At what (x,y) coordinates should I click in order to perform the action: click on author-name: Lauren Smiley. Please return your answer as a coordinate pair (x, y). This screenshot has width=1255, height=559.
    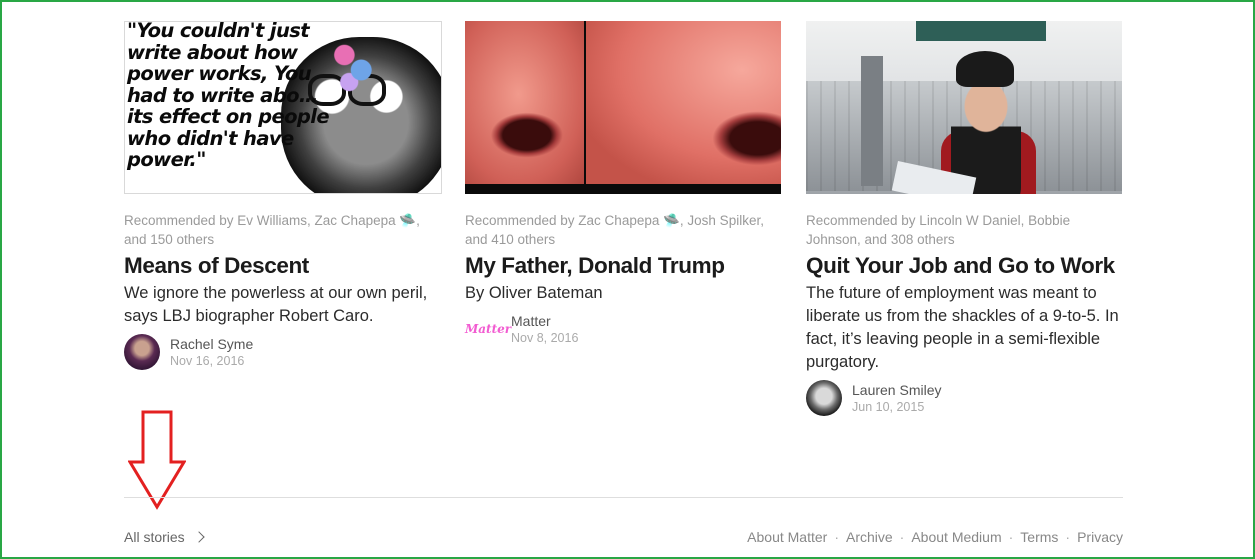
    Looking at the image, I should click on (897, 390).